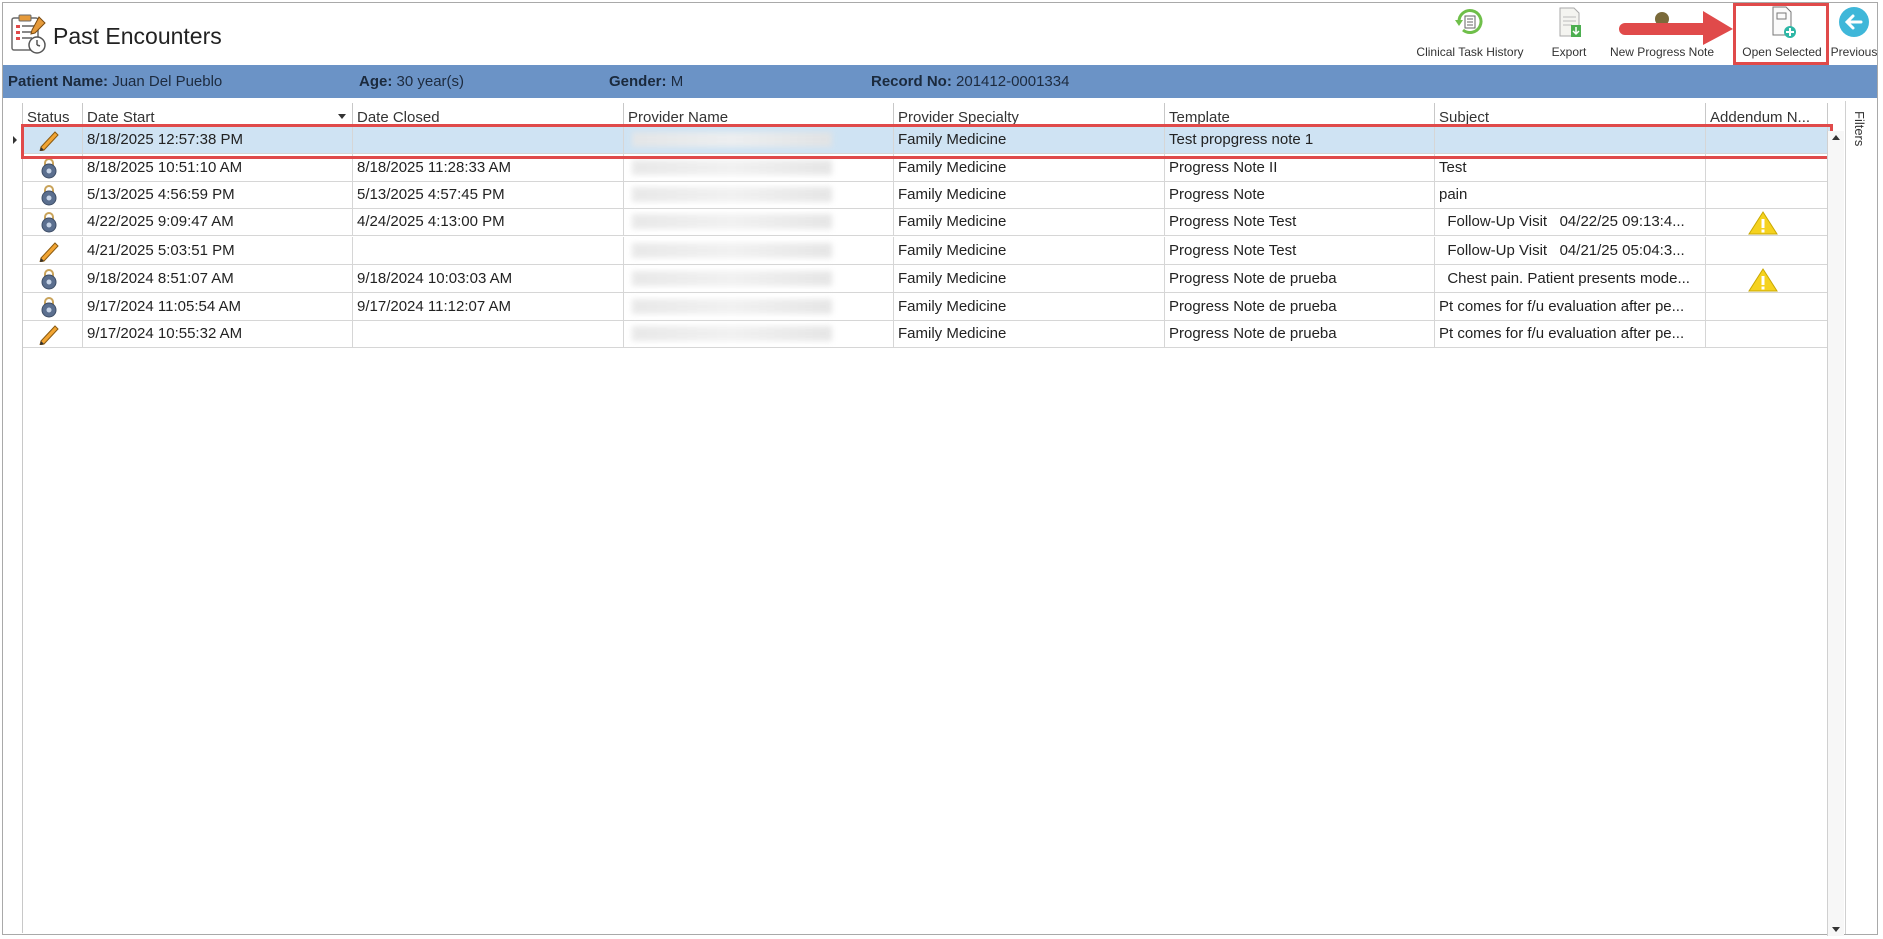 Image resolution: width=1883 pixels, height=939 pixels. I want to click on cell-template: Progress Note, so click(1300, 194).